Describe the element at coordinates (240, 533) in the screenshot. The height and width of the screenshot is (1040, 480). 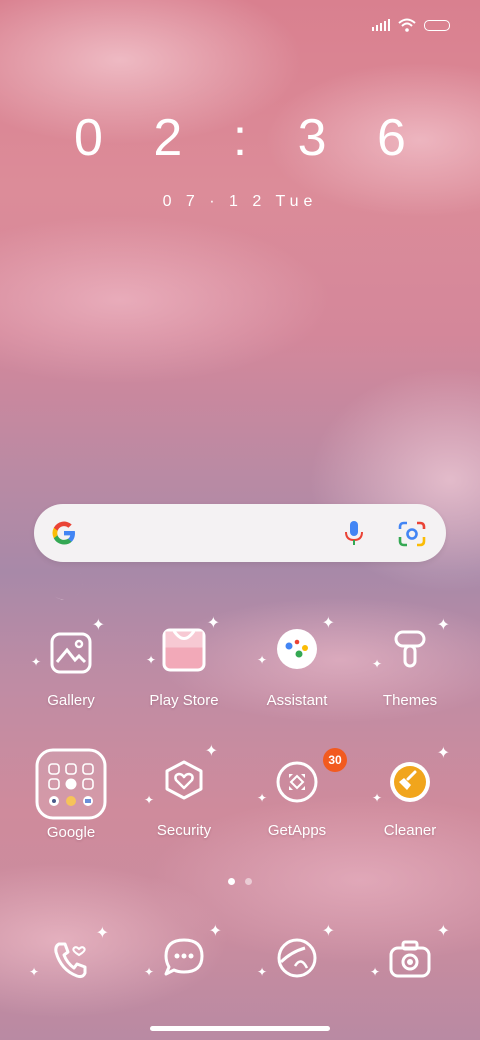
I see `google-search-bar` at that location.